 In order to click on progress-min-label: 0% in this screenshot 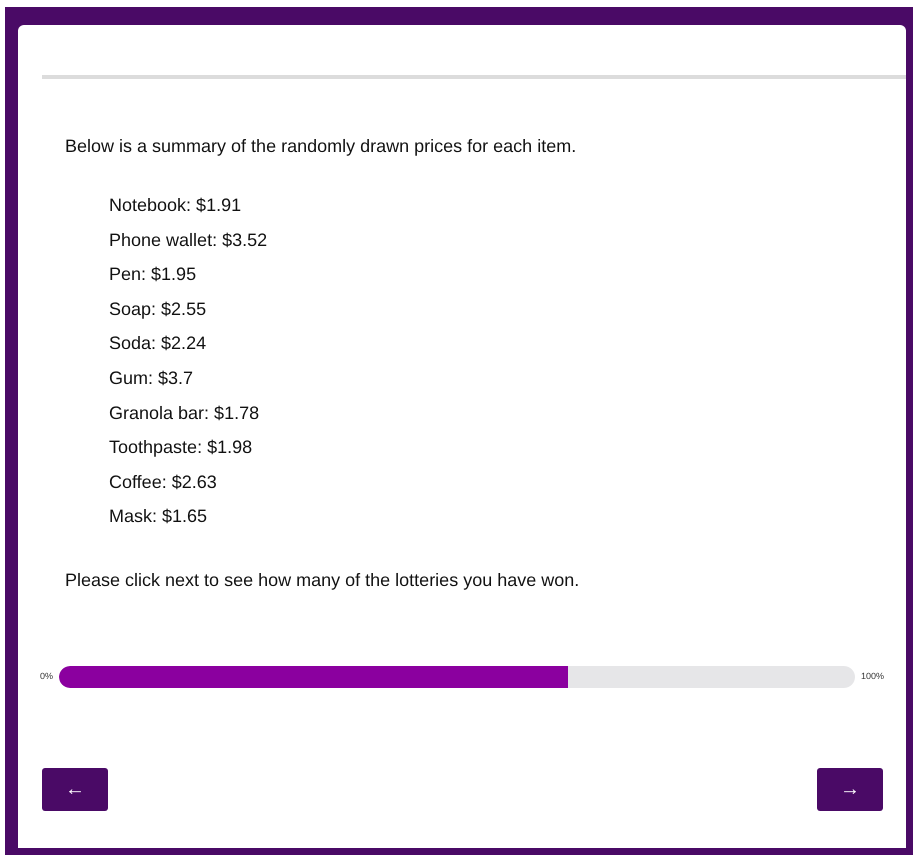, I will do `click(47, 677)`.